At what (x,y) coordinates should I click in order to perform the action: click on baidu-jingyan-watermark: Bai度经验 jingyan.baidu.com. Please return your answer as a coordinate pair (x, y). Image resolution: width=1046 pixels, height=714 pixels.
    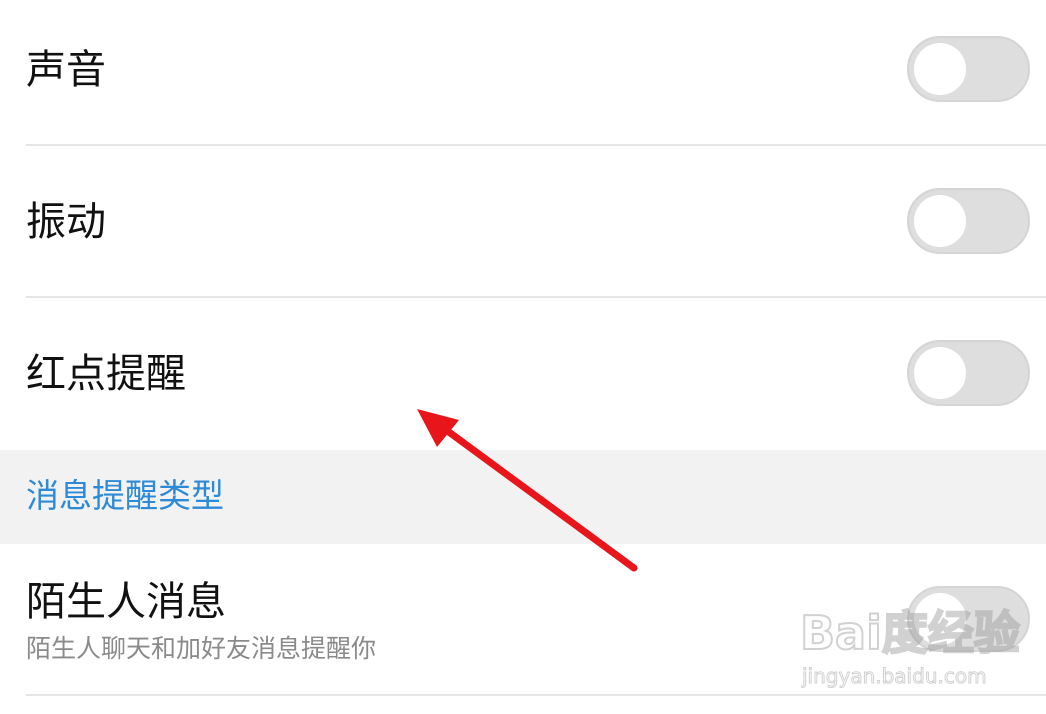
    Looking at the image, I should click on (910, 650).